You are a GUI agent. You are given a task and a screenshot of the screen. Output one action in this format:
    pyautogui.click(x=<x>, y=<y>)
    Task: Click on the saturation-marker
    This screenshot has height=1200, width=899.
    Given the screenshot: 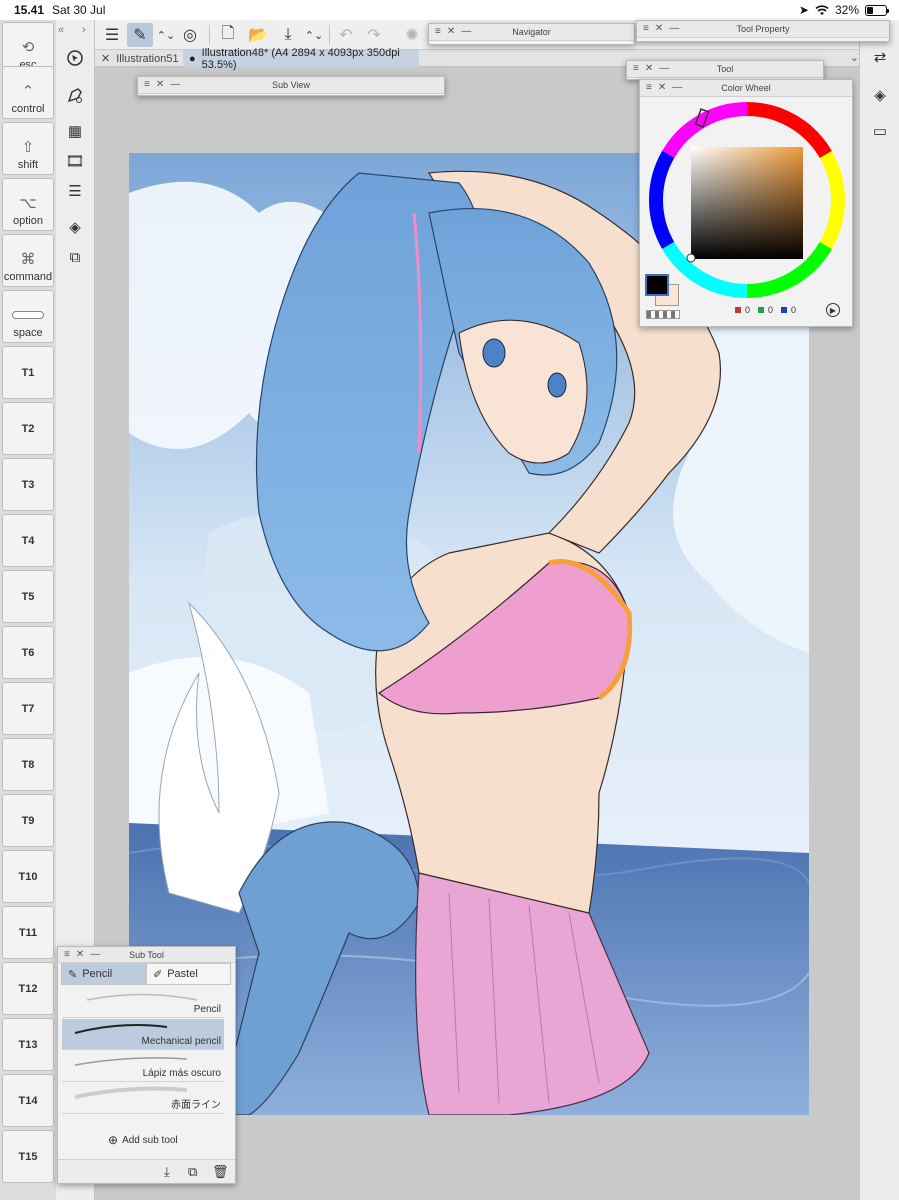 What is the action you would take?
    pyautogui.click(x=691, y=258)
    